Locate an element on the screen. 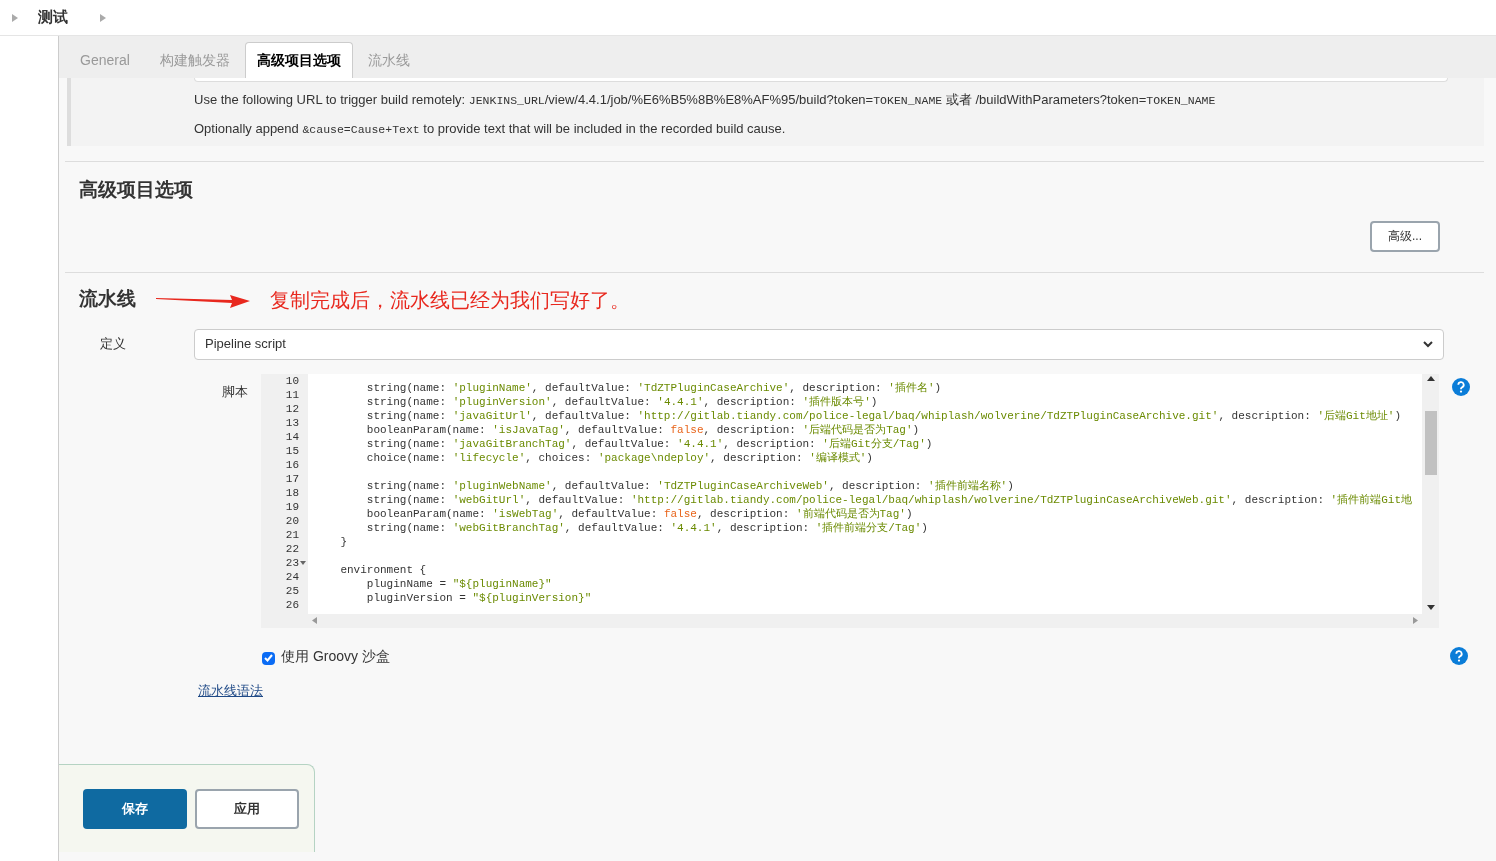 The width and height of the screenshot is (1496, 861). breadcrumb-item: 测试 is located at coordinates (53, 17).